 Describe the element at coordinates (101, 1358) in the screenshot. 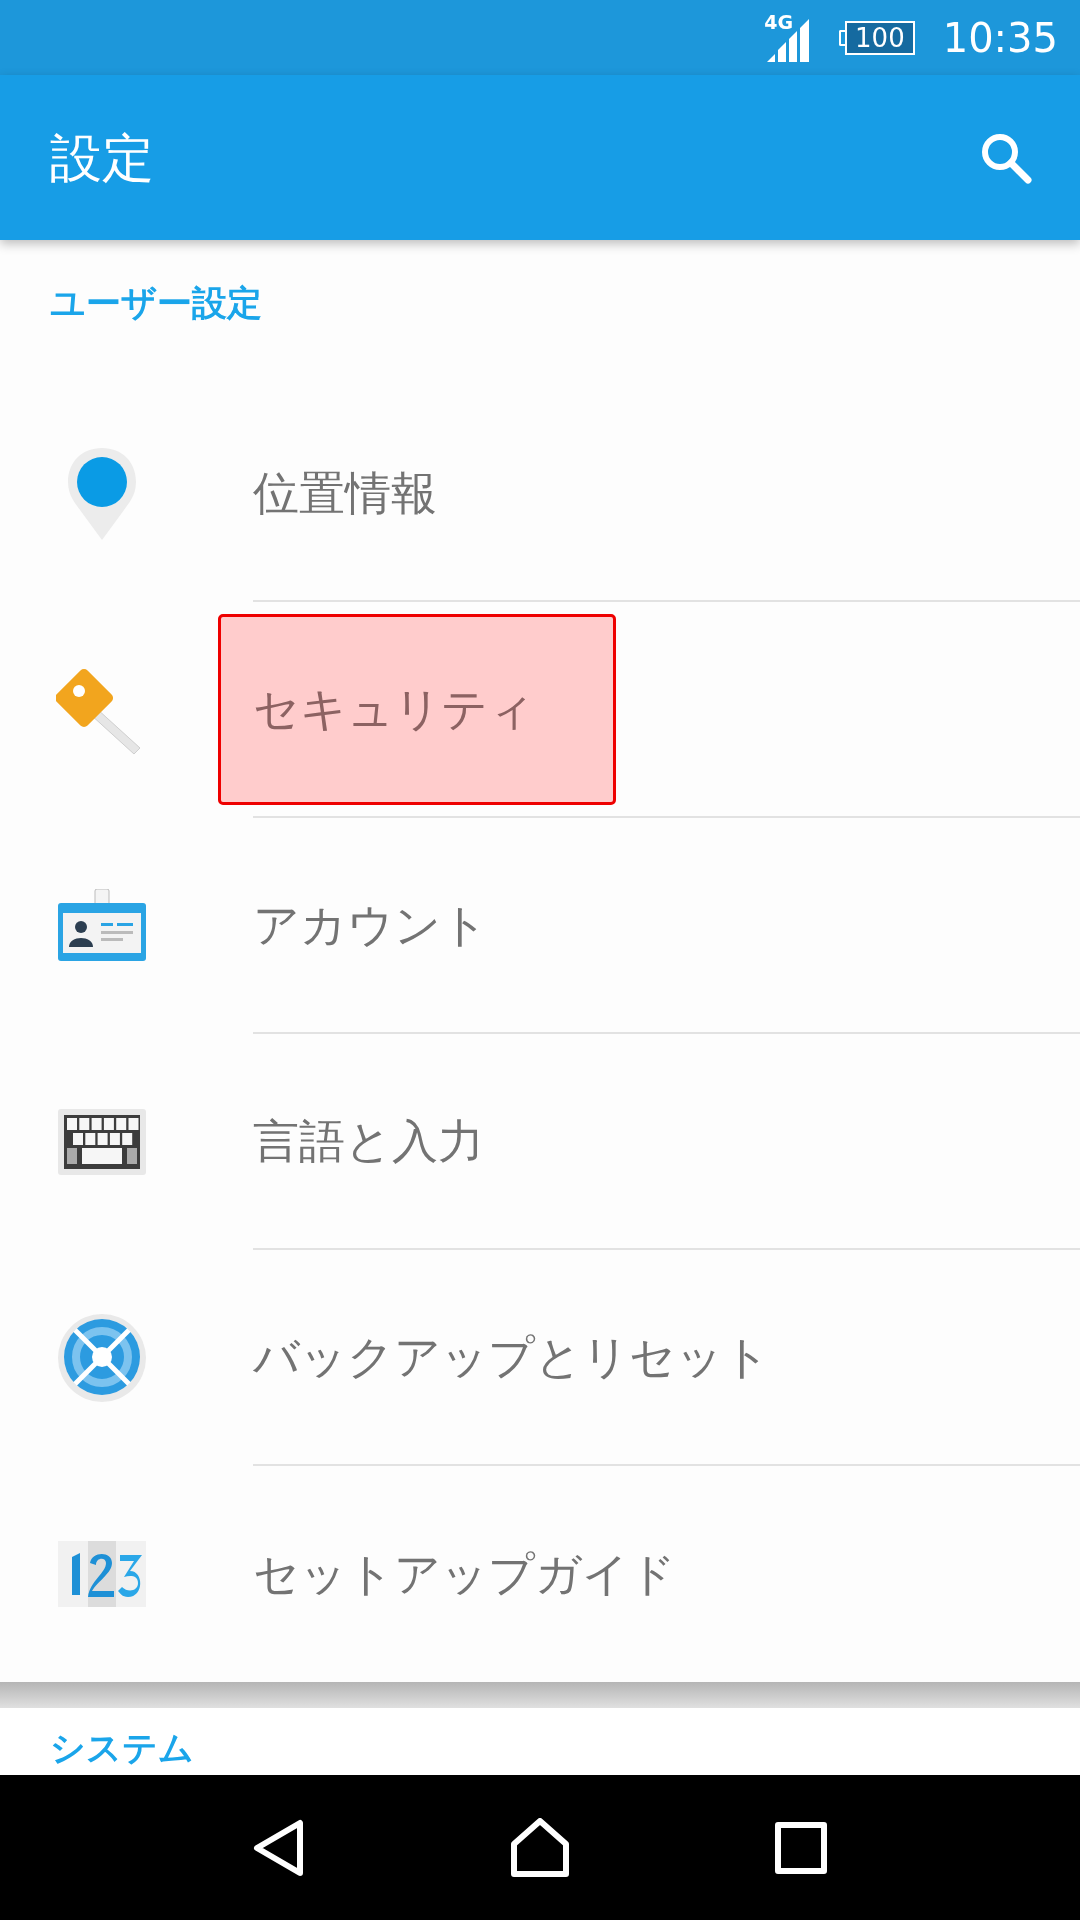

I see `backup-icon` at that location.